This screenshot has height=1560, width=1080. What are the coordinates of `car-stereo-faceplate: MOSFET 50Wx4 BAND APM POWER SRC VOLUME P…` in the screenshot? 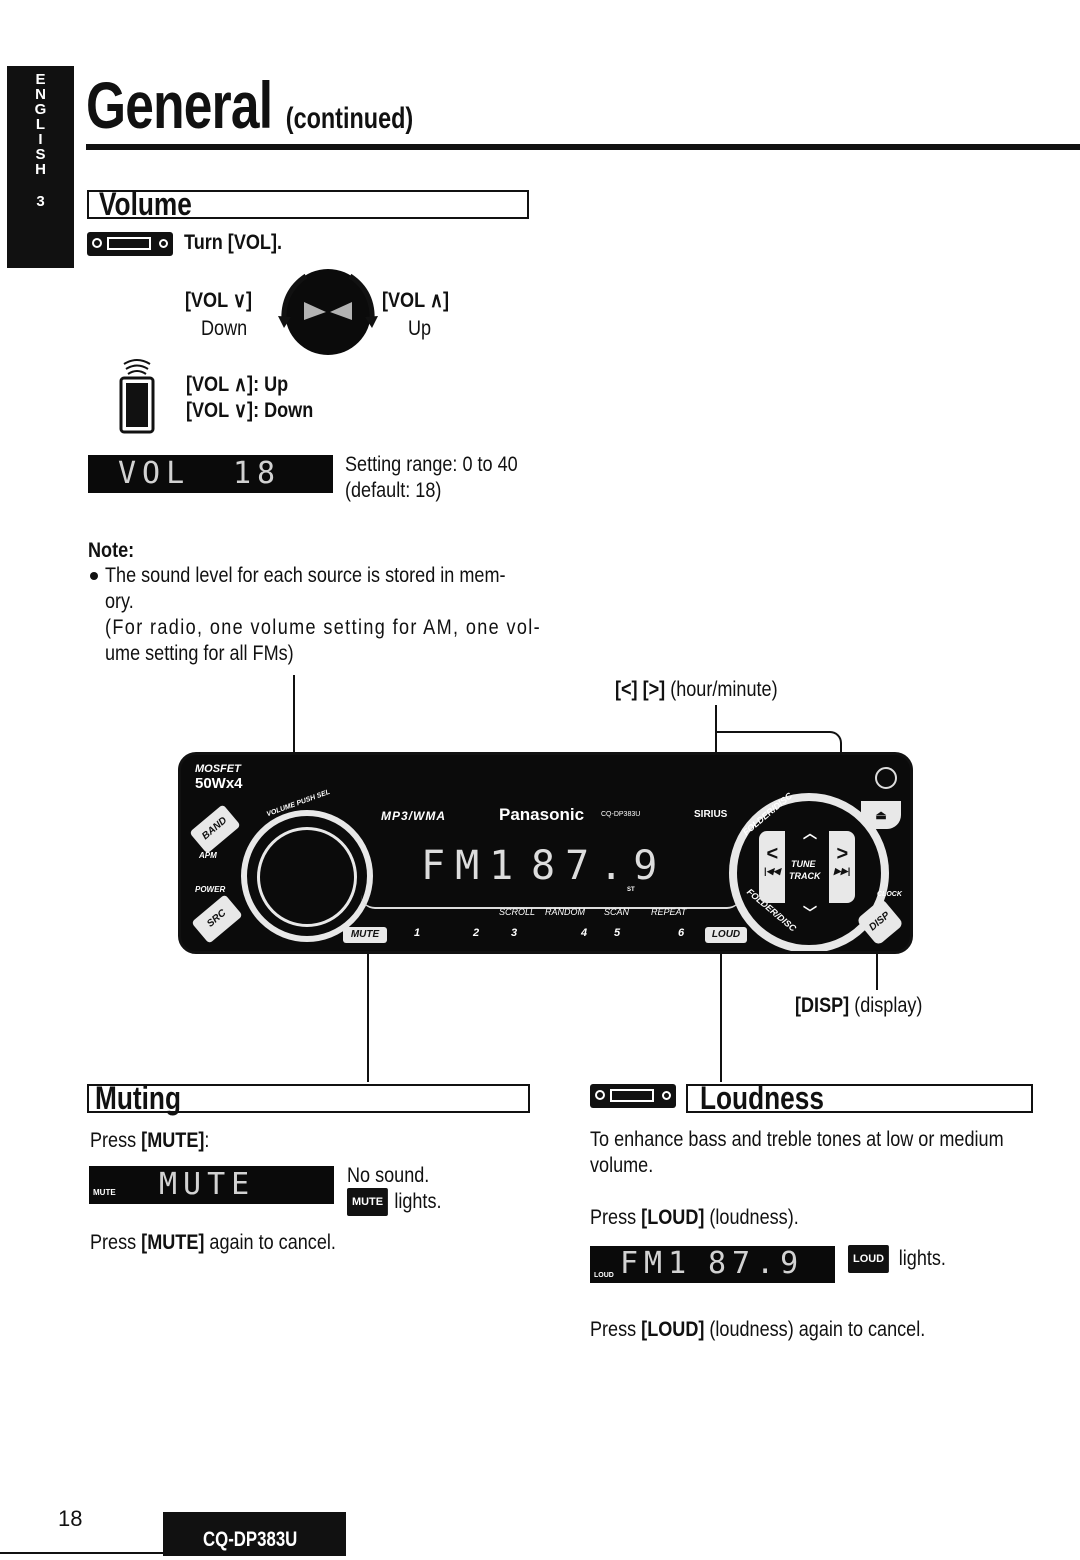 It's located at (545, 853).